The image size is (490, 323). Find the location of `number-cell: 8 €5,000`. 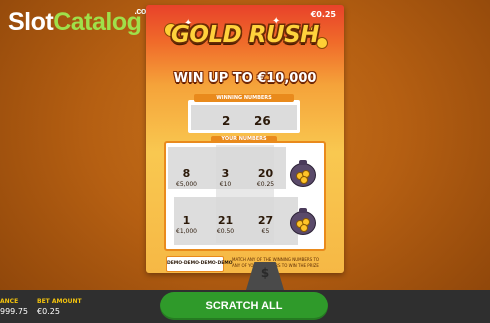

number-cell: 8 €5,000 is located at coordinates (186, 181).